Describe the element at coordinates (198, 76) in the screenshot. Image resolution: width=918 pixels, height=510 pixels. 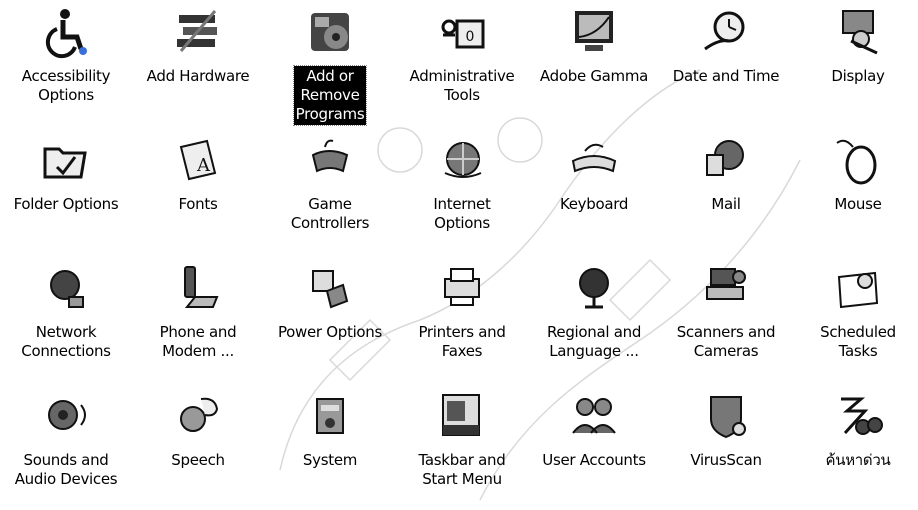
I see `control-panel-item-label: Add Hardware` at that location.